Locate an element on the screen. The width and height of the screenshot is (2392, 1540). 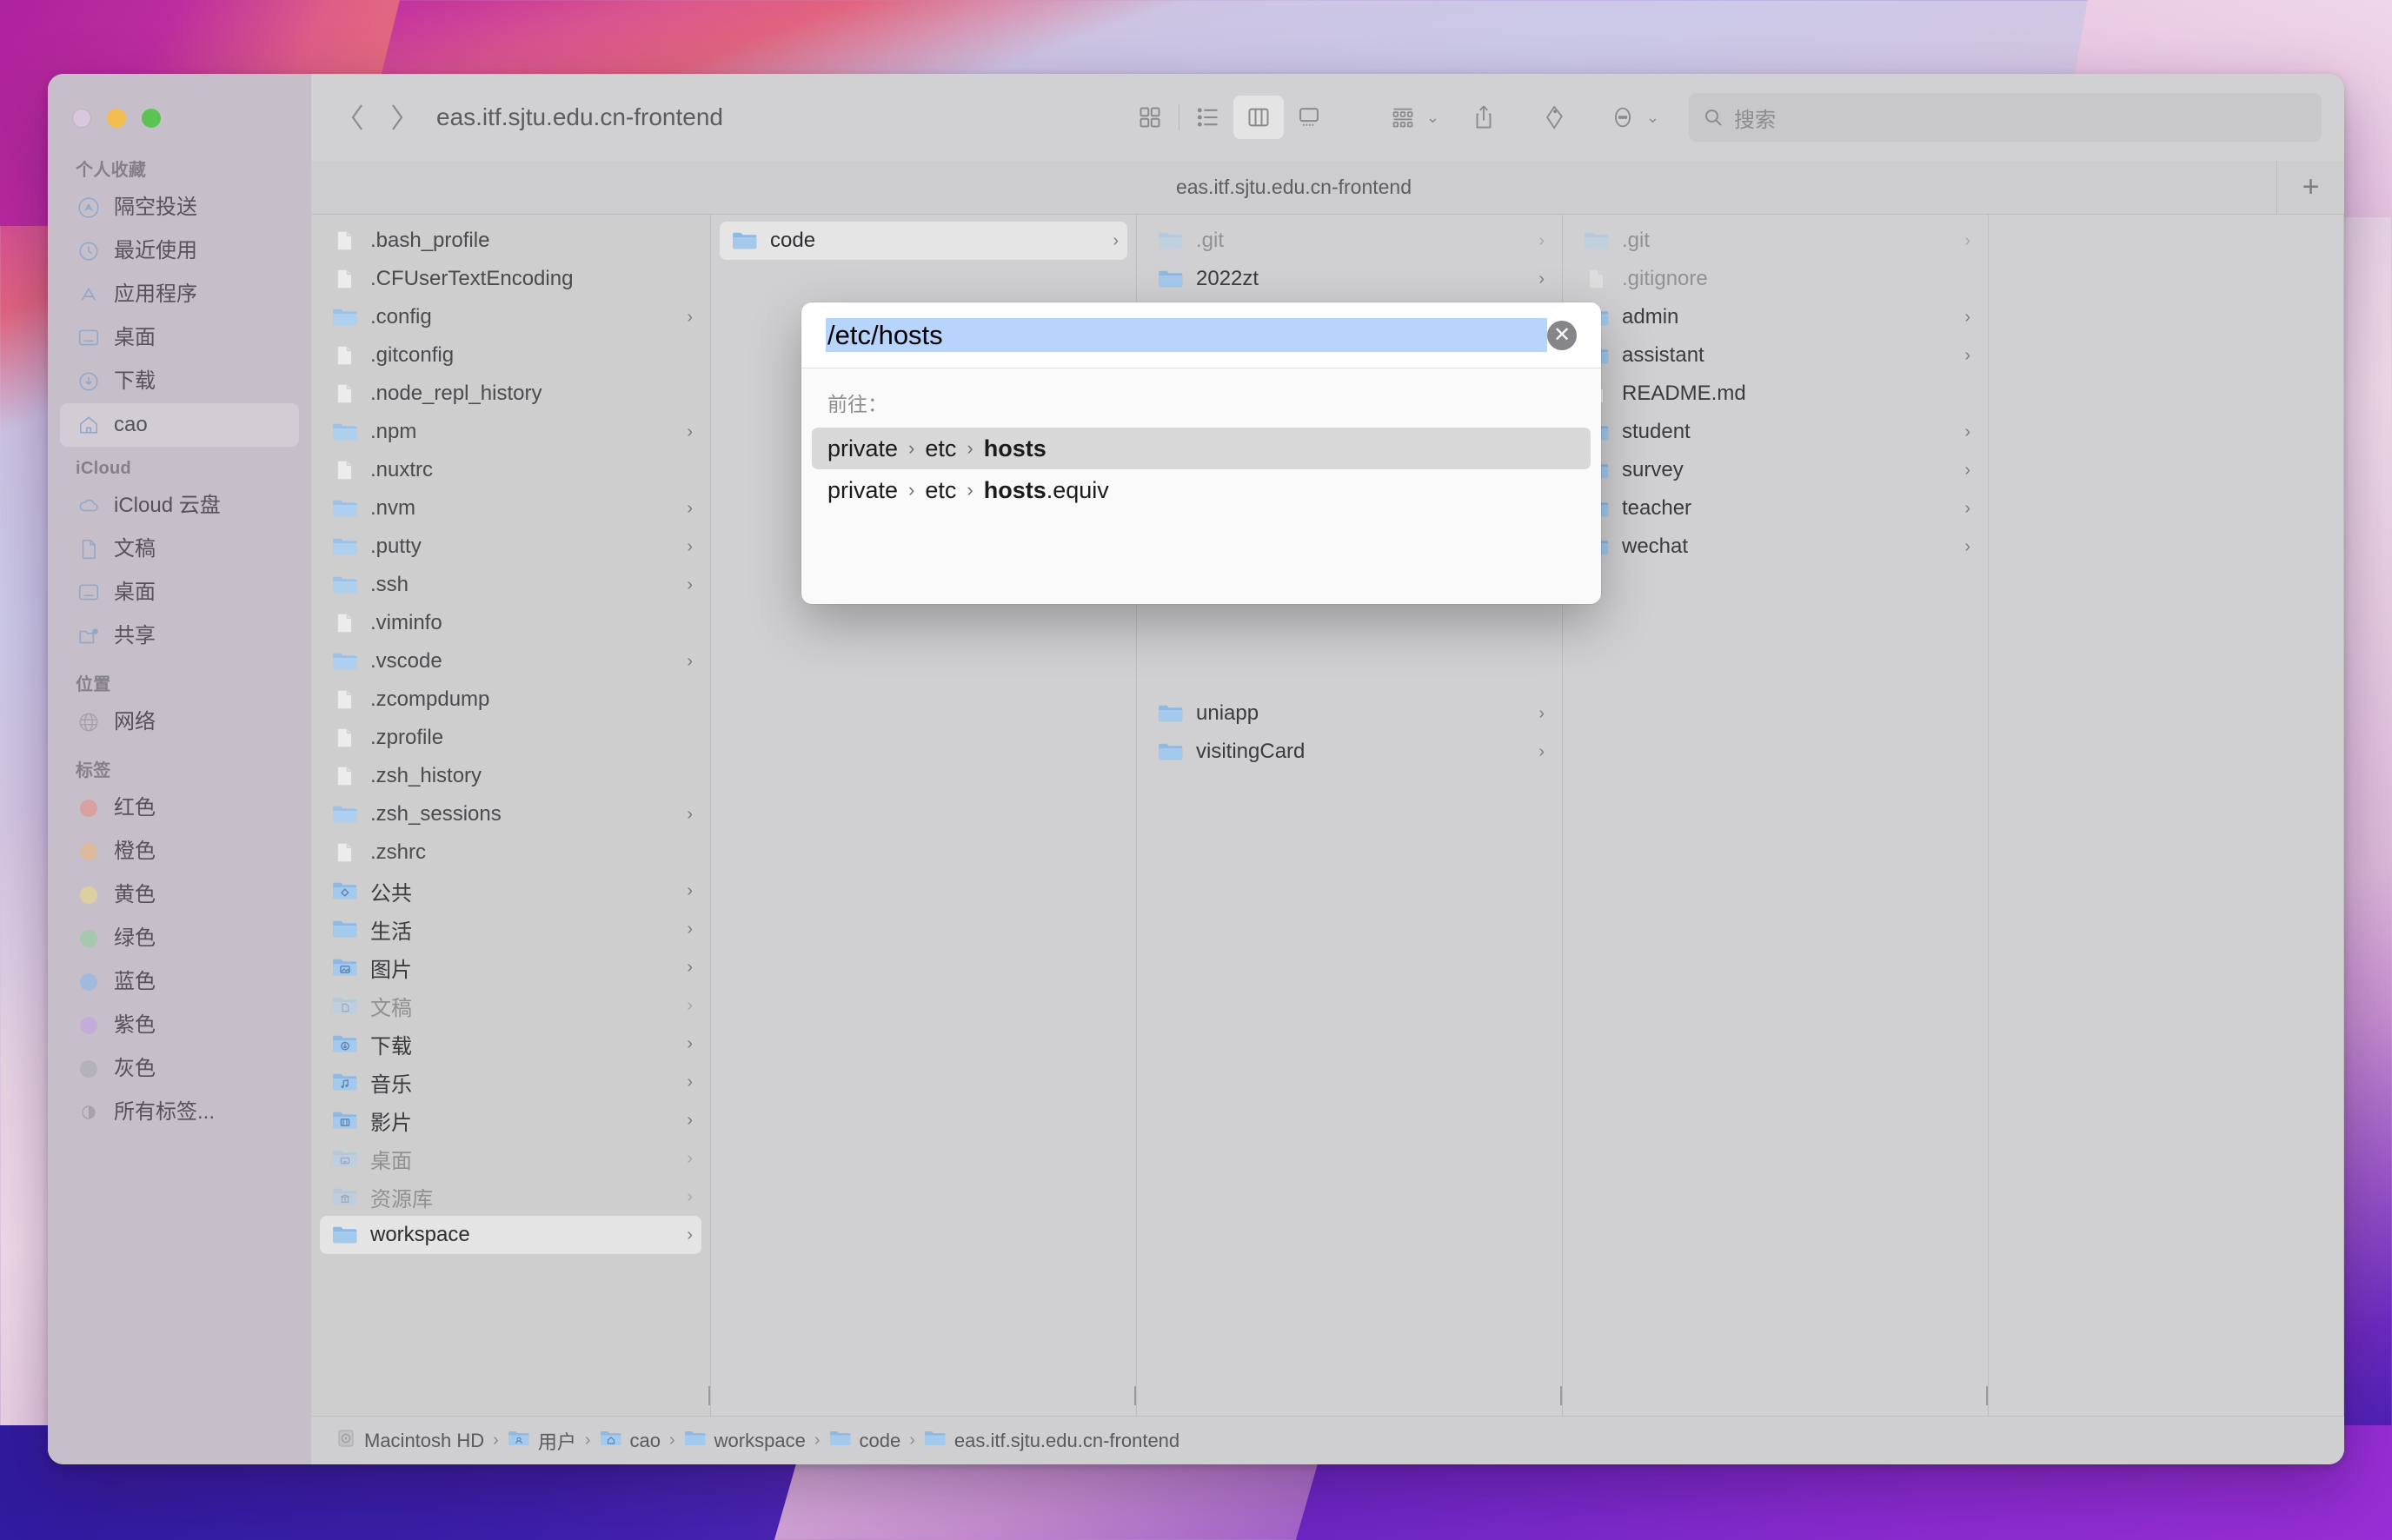
list-item: 影片 › is located at coordinates (510, 1120).